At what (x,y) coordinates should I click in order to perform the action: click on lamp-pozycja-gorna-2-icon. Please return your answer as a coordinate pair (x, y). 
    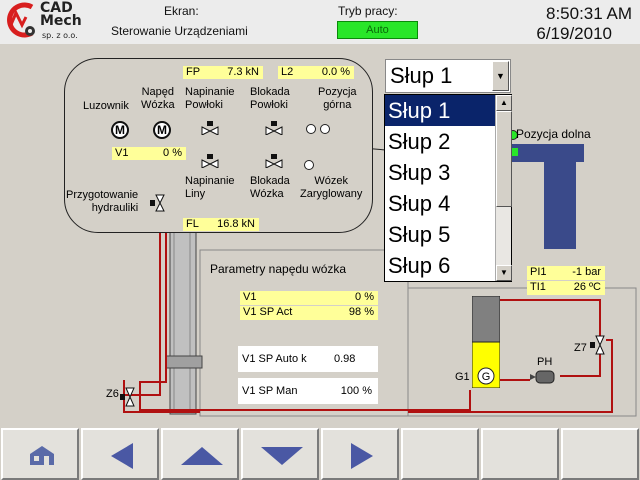
    Looking at the image, I should click on (325, 129).